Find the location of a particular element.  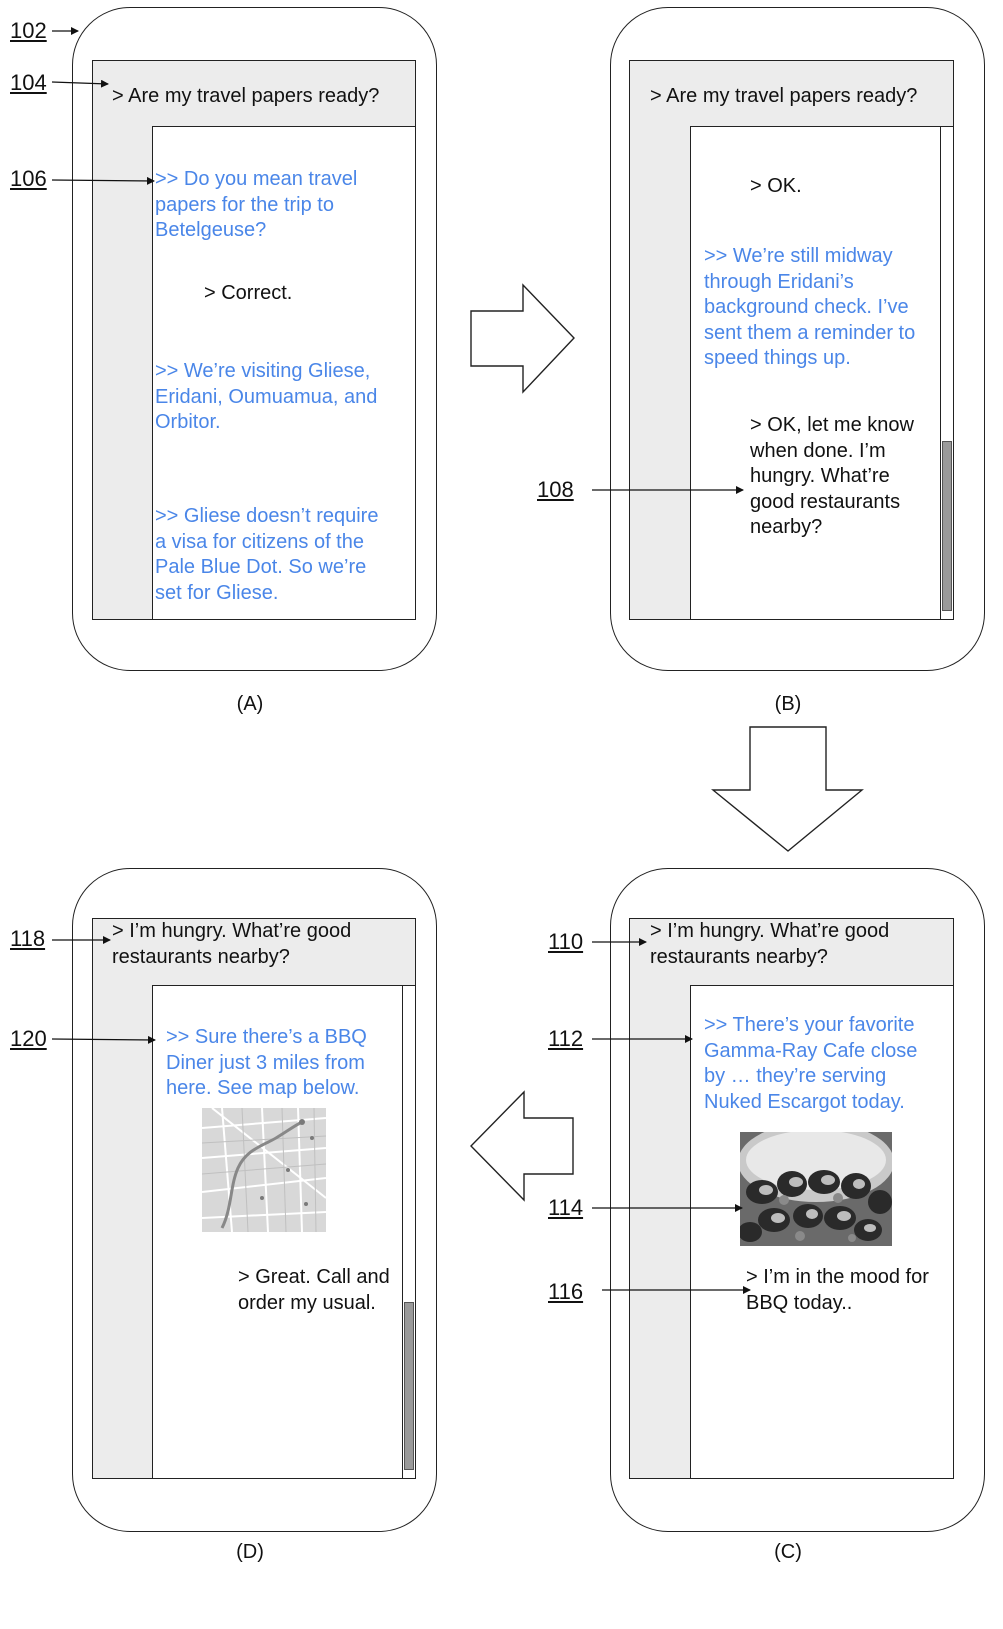

flow-arrow-left is located at coordinates (522, 1146).